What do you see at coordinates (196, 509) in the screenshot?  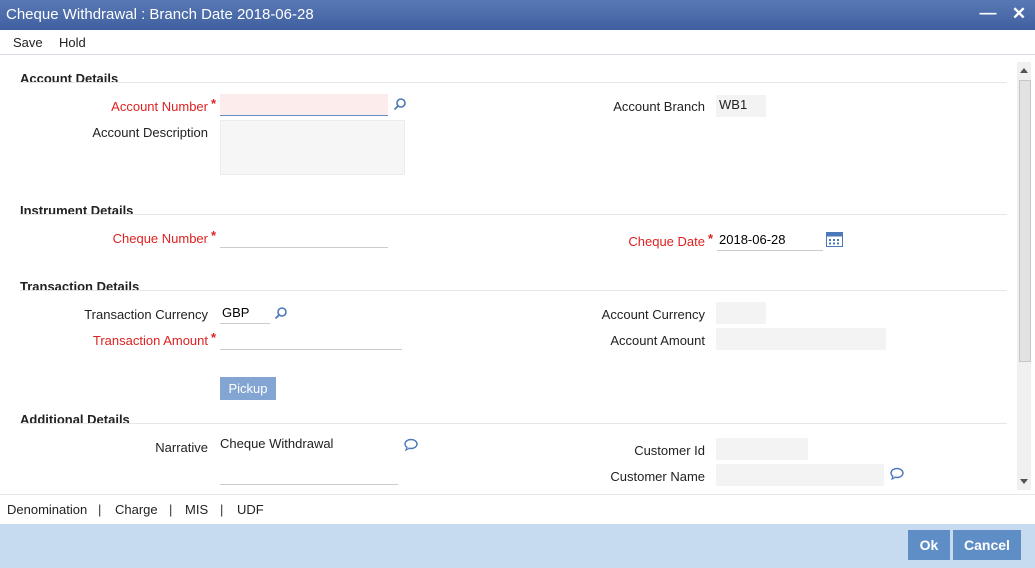 I see `tab-mis: MIS` at bounding box center [196, 509].